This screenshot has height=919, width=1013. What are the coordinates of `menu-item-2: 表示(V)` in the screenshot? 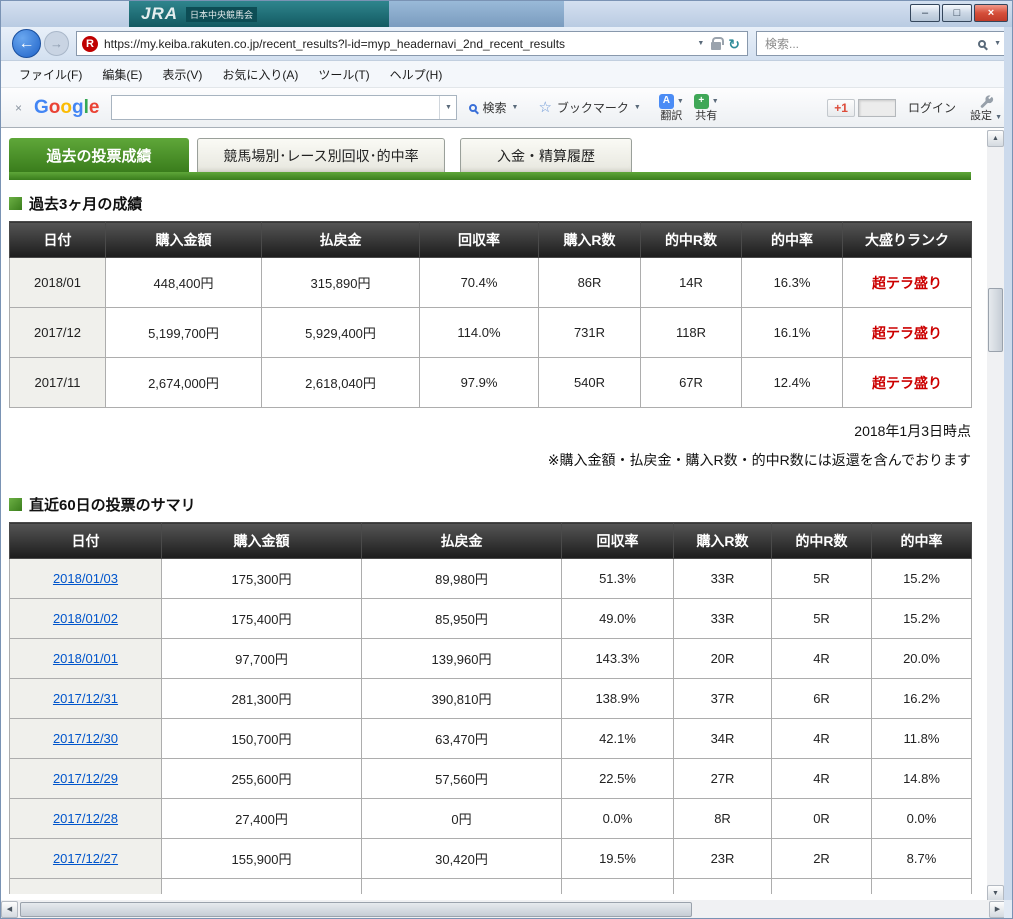 It's located at (182, 74).